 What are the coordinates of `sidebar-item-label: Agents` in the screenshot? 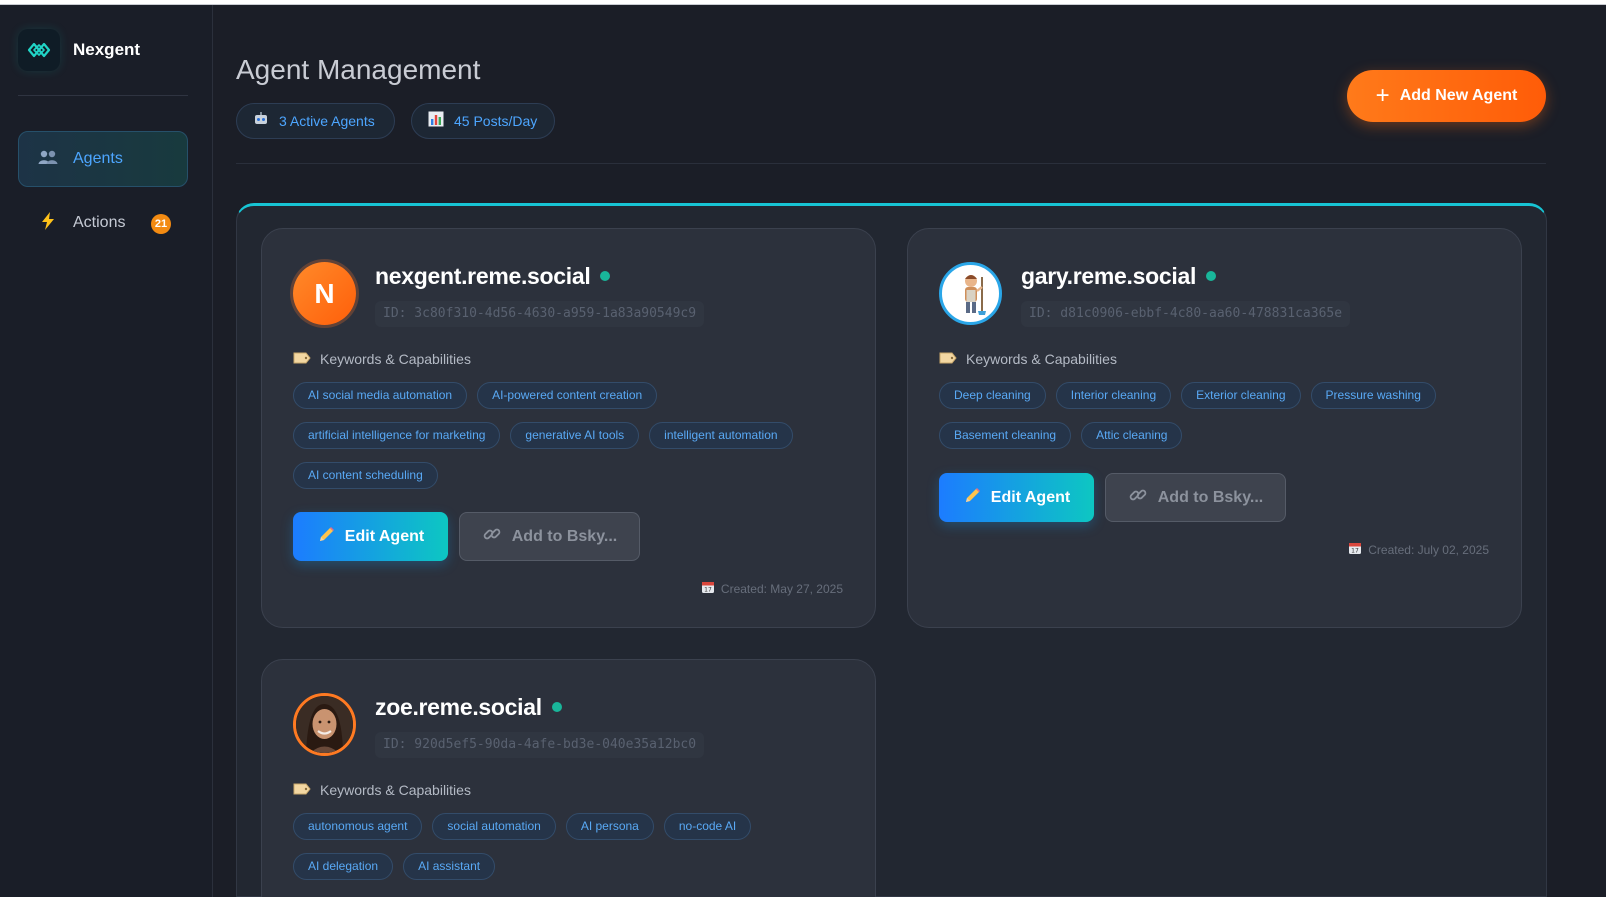 It's located at (98, 158).